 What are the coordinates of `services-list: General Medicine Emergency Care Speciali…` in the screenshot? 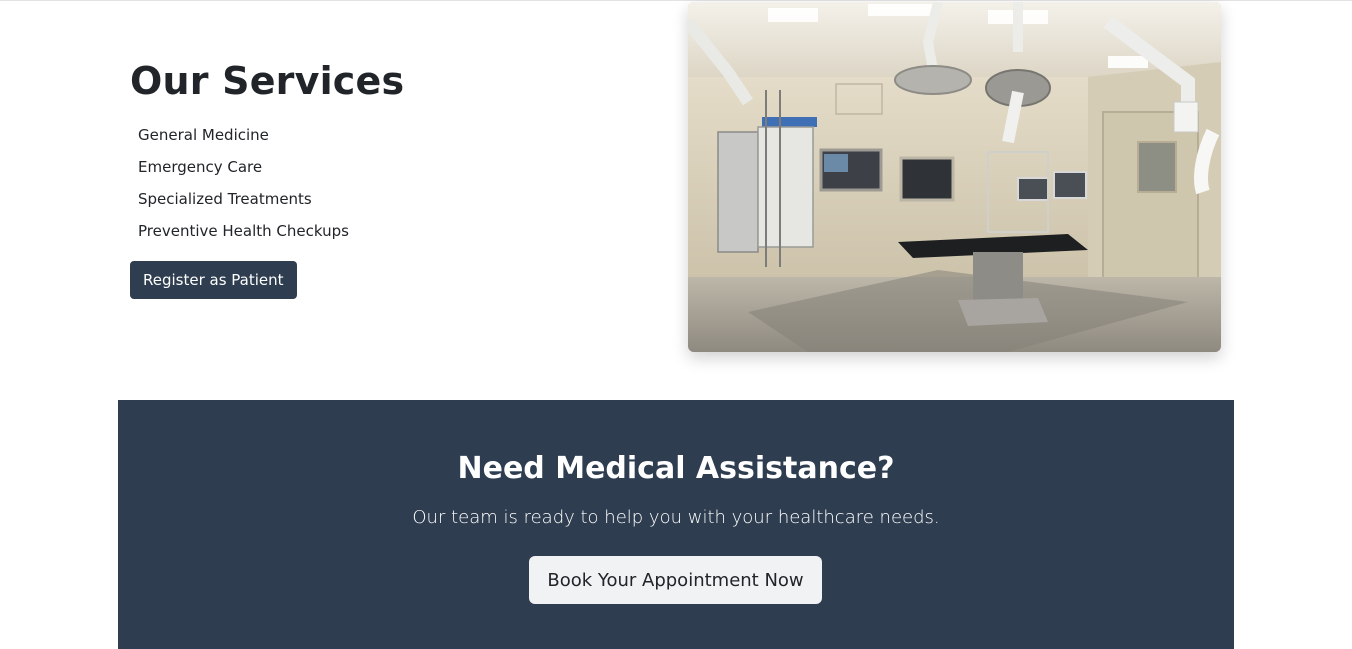 It's located at (390, 183).